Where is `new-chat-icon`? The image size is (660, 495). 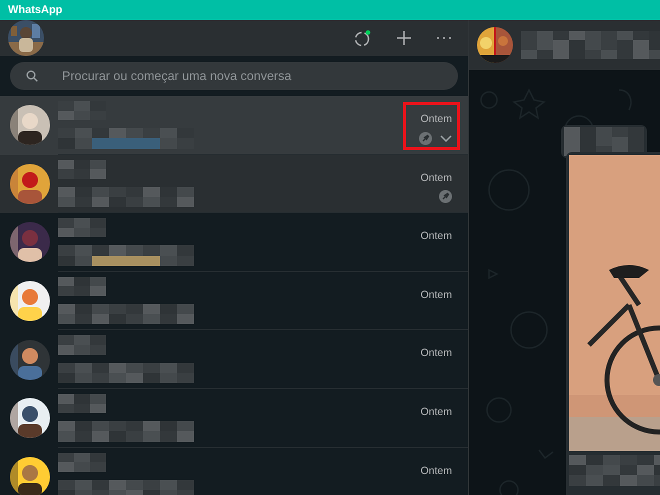
new-chat-icon is located at coordinates (404, 38).